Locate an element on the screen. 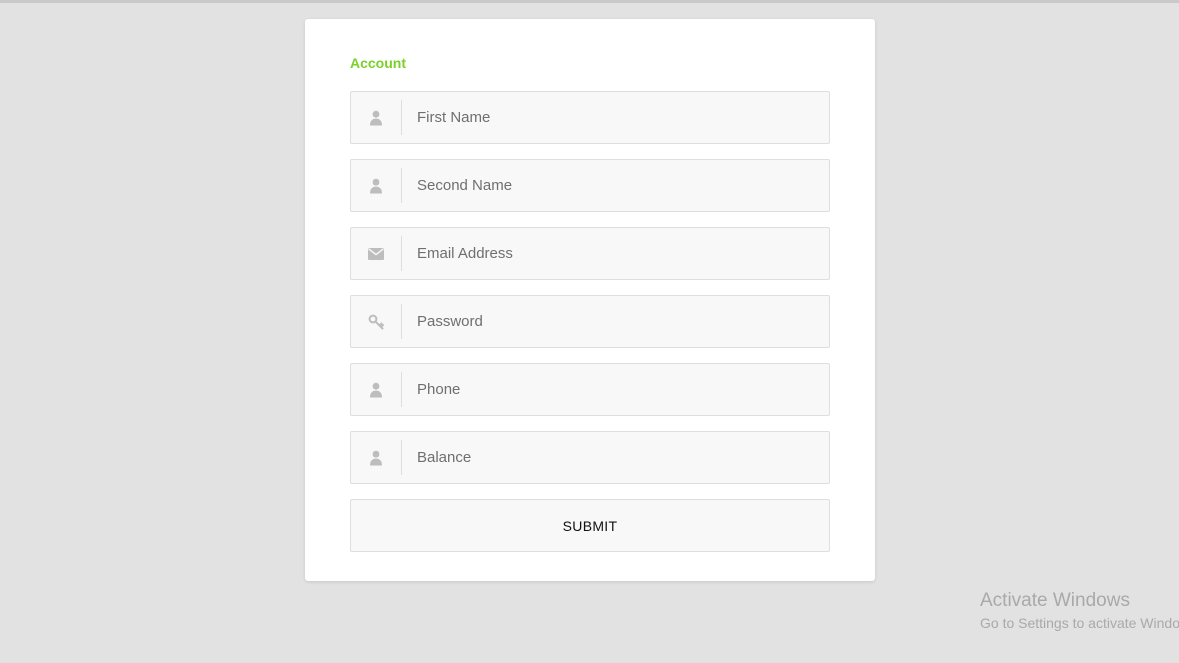 The width and height of the screenshot is (1179, 663). password-input is located at coordinates (617, 321).